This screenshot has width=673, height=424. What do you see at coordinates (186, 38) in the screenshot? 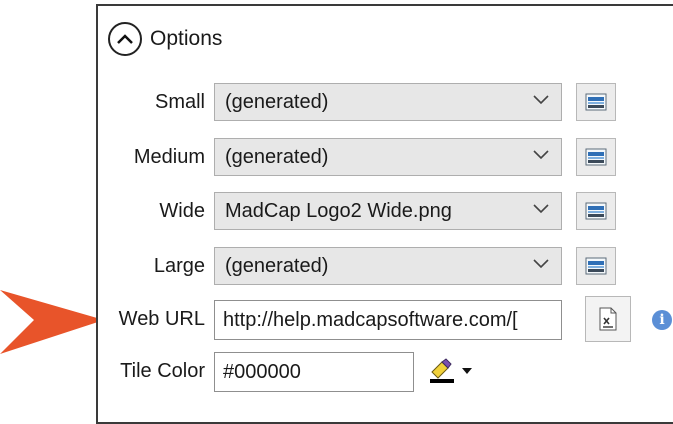
I see `options-label: Options` at bounding box center [186, 38].